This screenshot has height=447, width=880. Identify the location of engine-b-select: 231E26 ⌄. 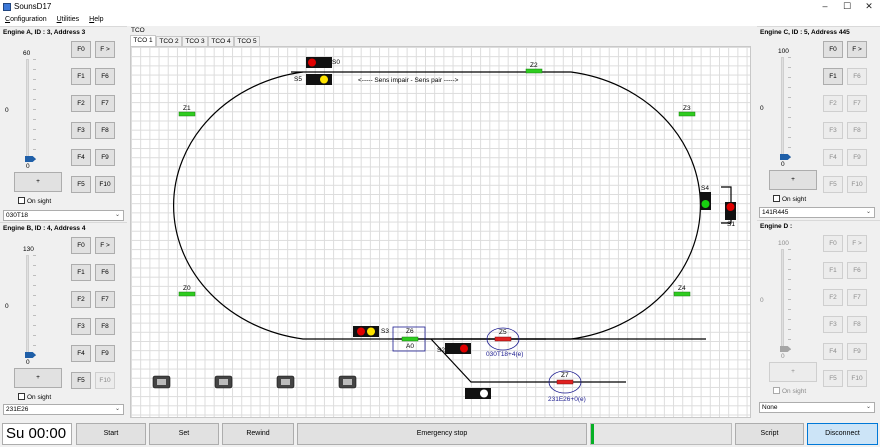
(63, 409).